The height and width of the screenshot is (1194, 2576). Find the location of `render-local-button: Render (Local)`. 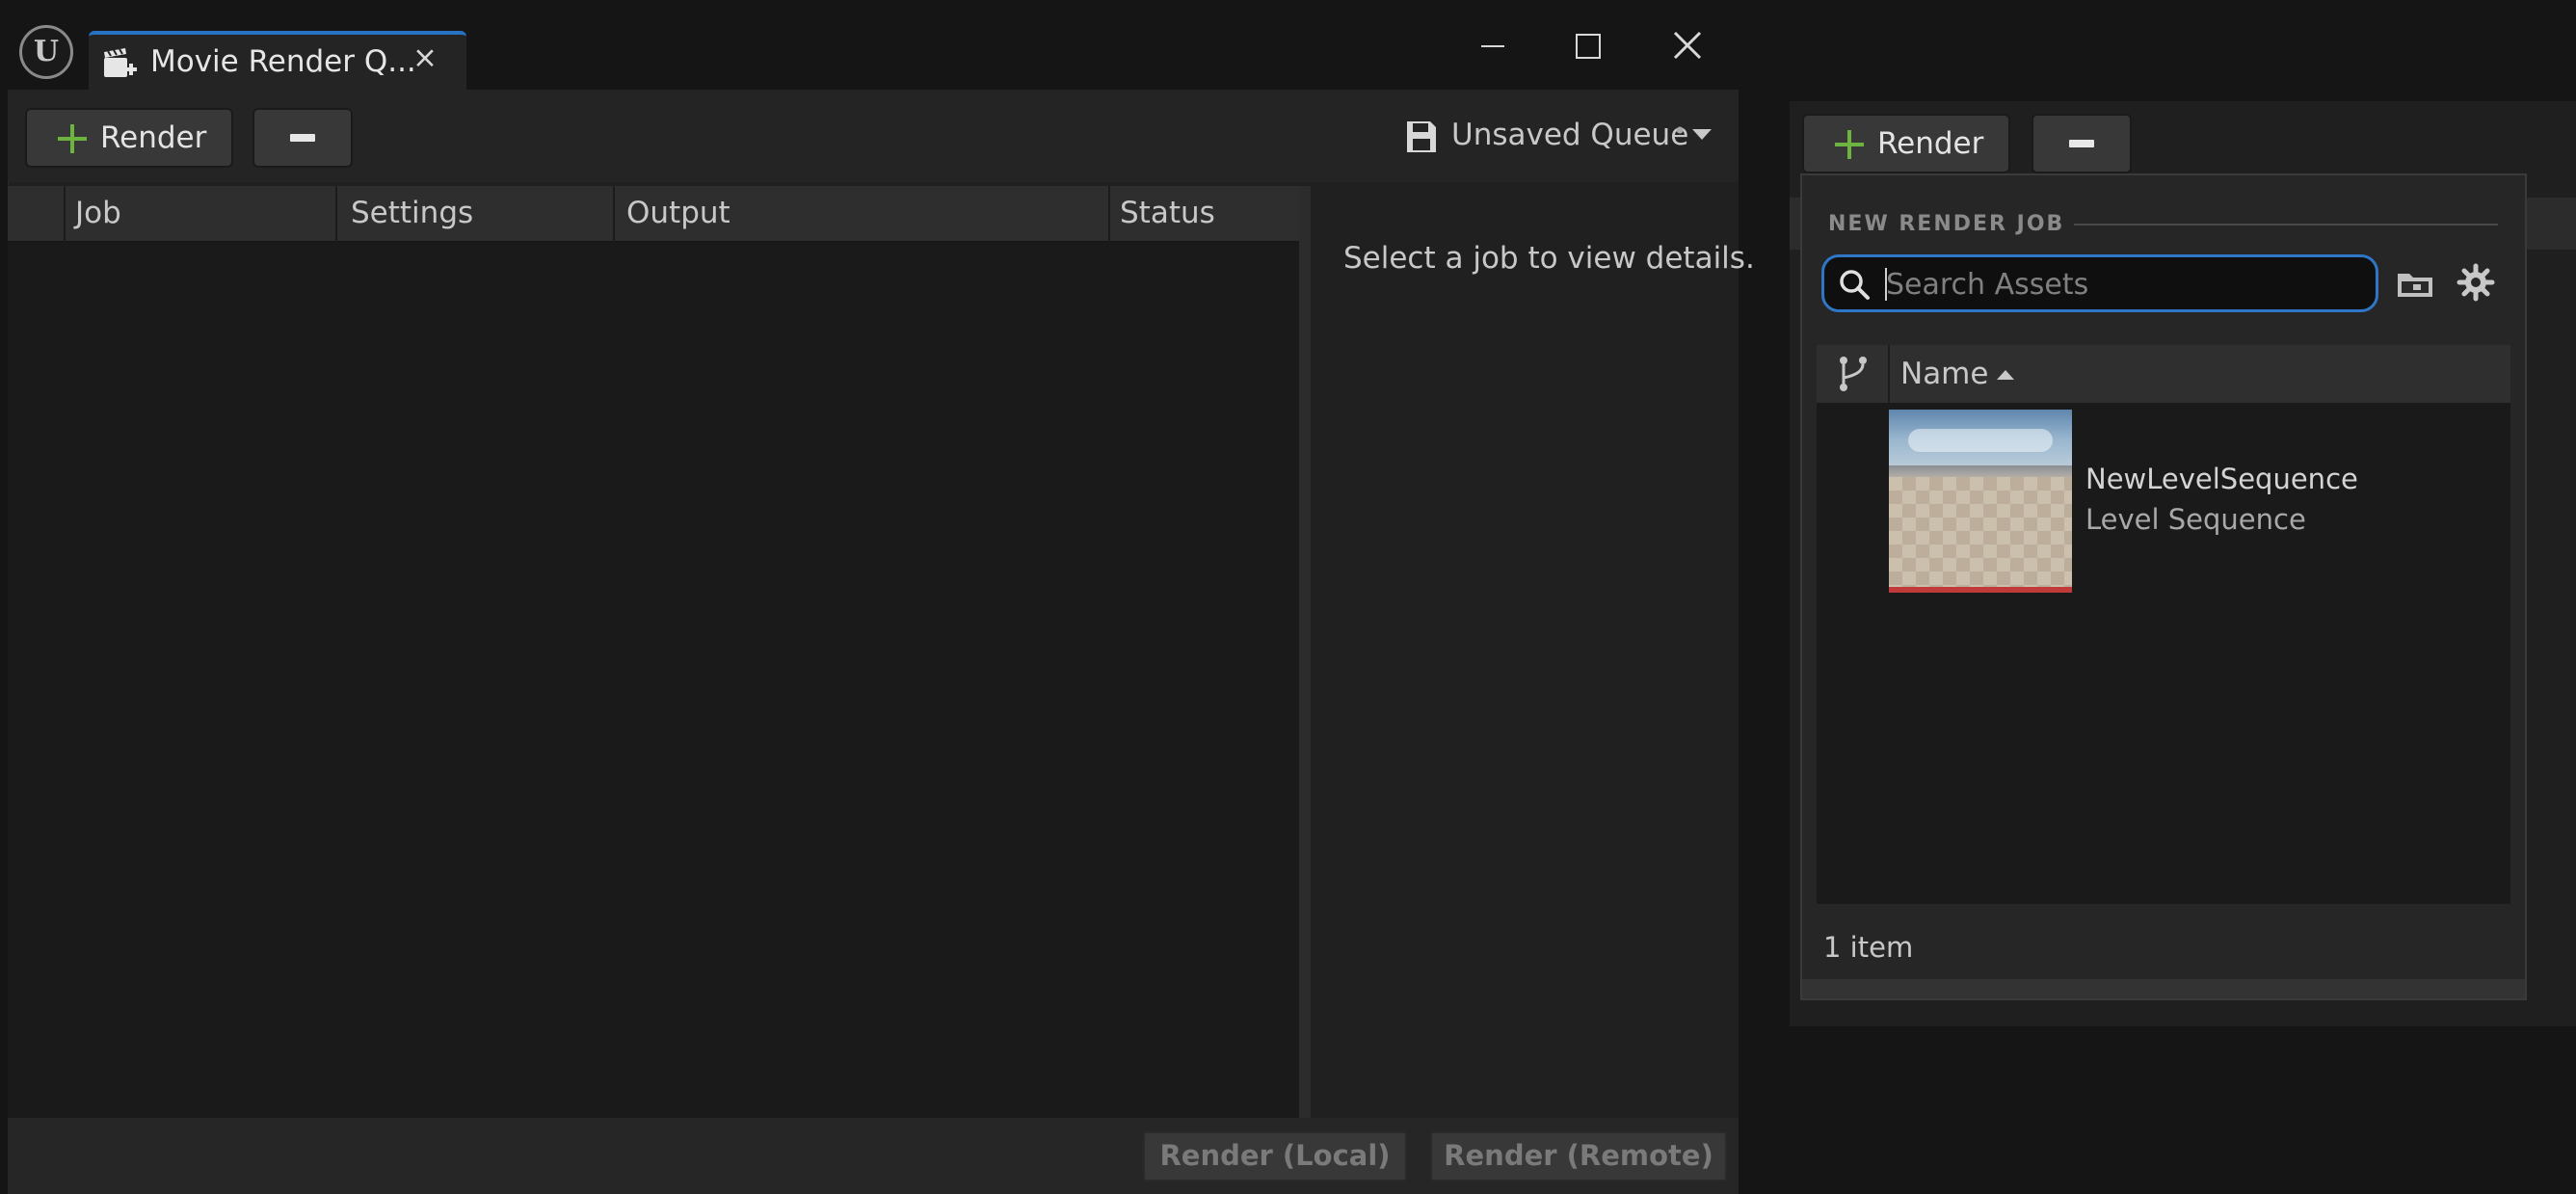

render-local-button: Render (Local) is located at coordinates (1275, 1156).